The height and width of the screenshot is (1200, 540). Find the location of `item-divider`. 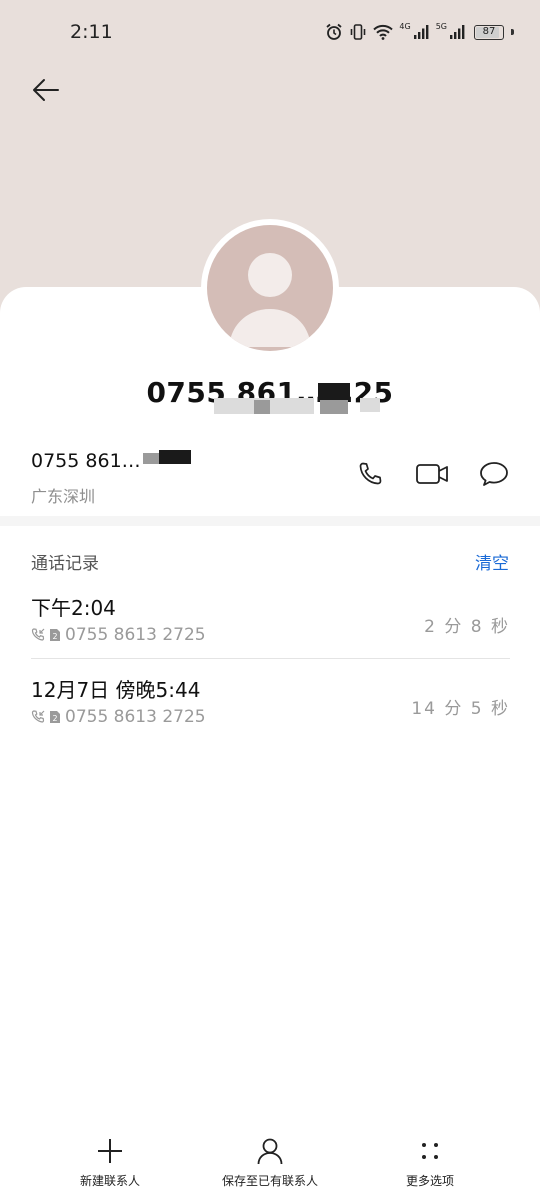

item-divider is located at coordinates (270, 658).